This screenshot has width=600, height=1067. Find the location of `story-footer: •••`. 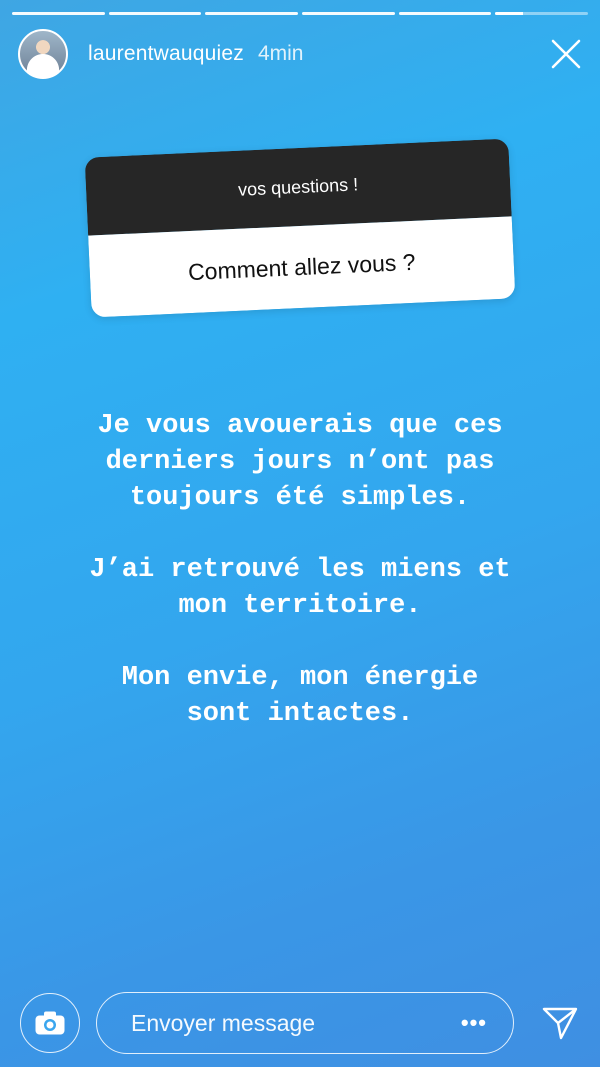

story-footer: ••• is located at coordinates (300, 1023).